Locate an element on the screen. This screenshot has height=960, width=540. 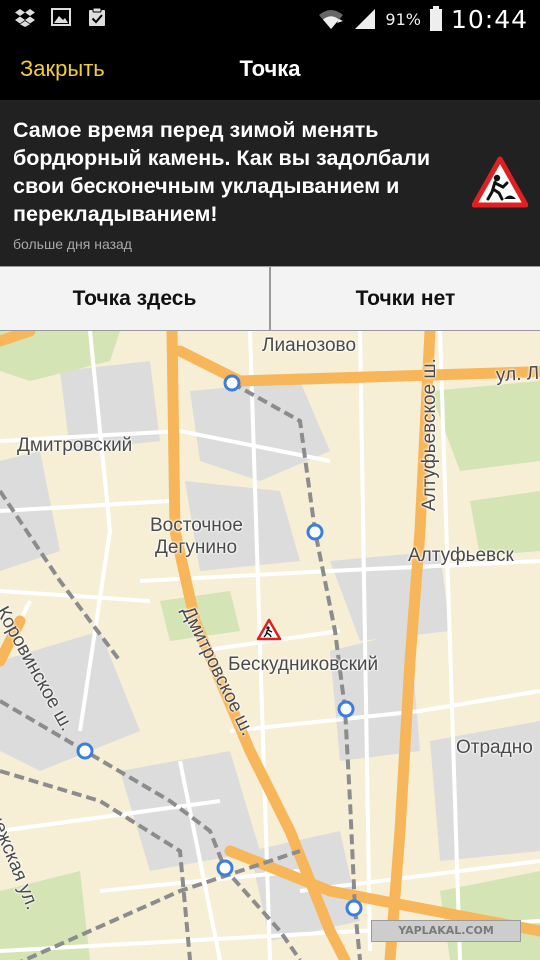
map-label-degunino: Дегунино is located at coordinates (196, 547).